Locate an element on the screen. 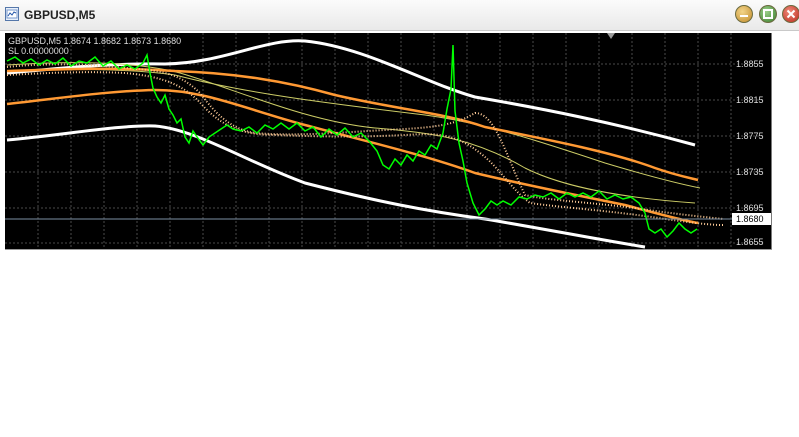 This screenshot has width=799, height=437. chart-right-border is located at coordinates (771, 141).